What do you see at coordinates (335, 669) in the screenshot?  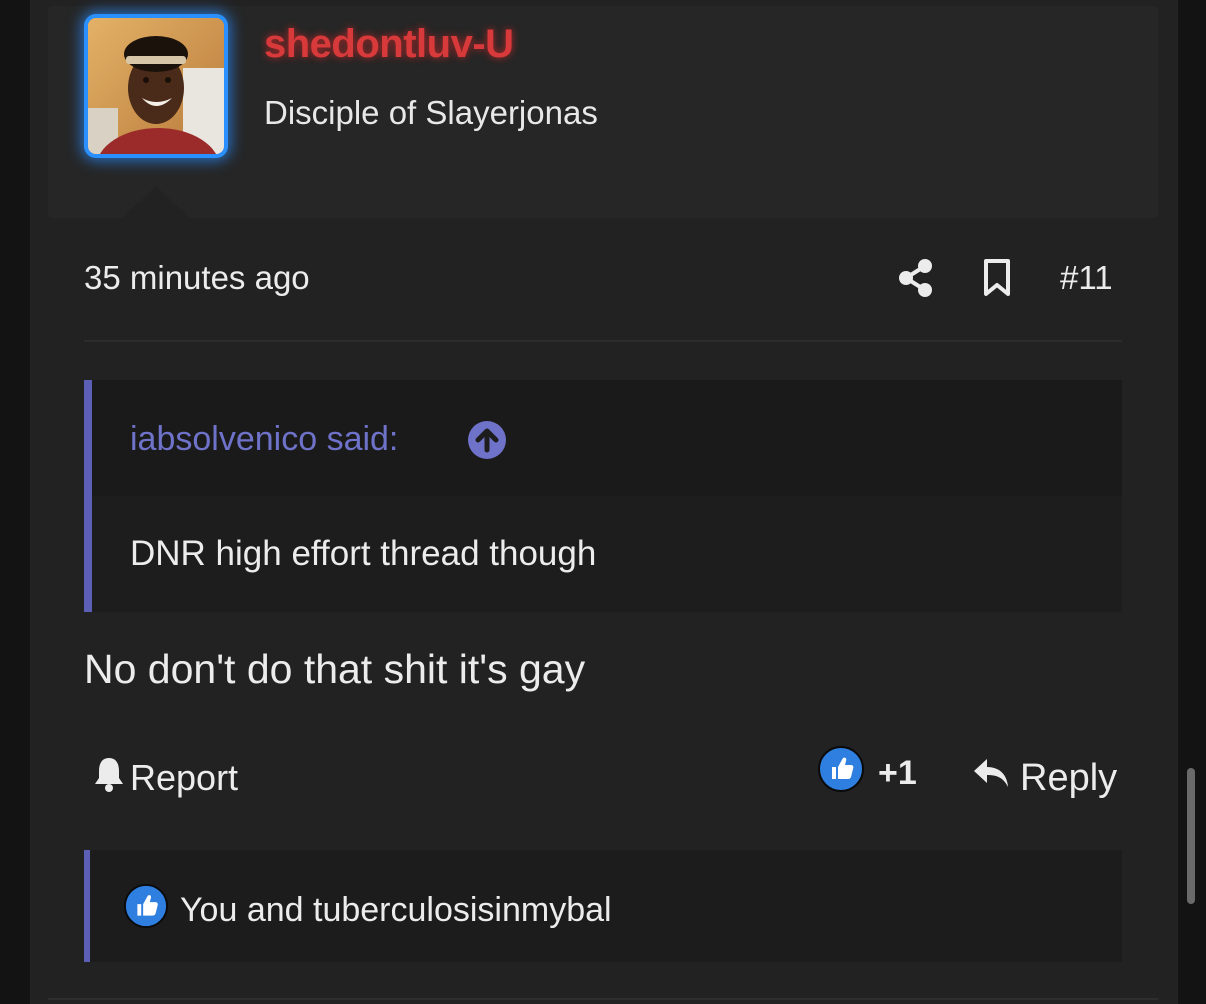 I see `post-body: No don't do that shit it's gay` at bounding box center [335, 669].